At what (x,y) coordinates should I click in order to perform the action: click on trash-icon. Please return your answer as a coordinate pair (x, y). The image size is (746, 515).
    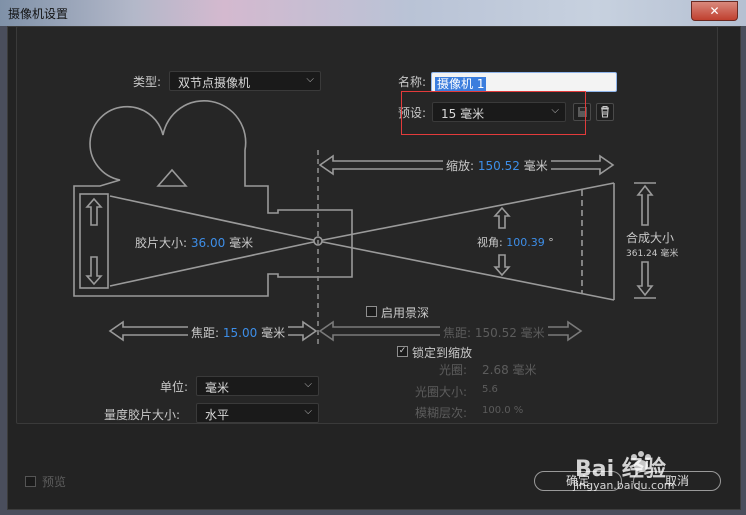
    Looking at the image, I should click on (605, 111).